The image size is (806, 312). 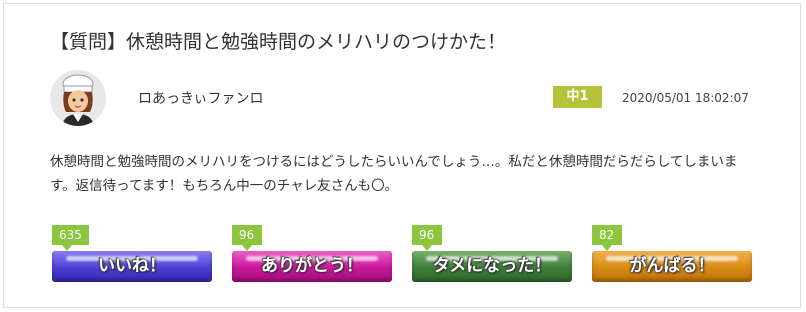 I want to click on grade-badge: 中1, so click(x=577, y=97).